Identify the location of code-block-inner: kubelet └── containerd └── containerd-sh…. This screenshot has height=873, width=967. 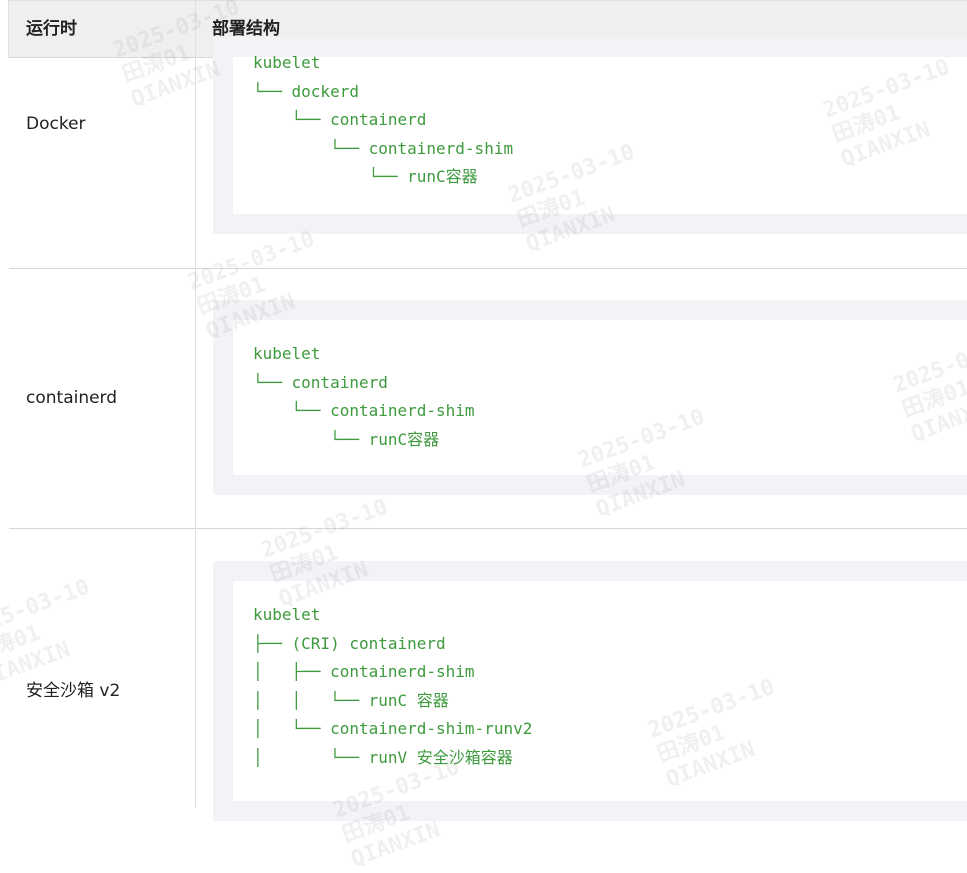
(600, 397).